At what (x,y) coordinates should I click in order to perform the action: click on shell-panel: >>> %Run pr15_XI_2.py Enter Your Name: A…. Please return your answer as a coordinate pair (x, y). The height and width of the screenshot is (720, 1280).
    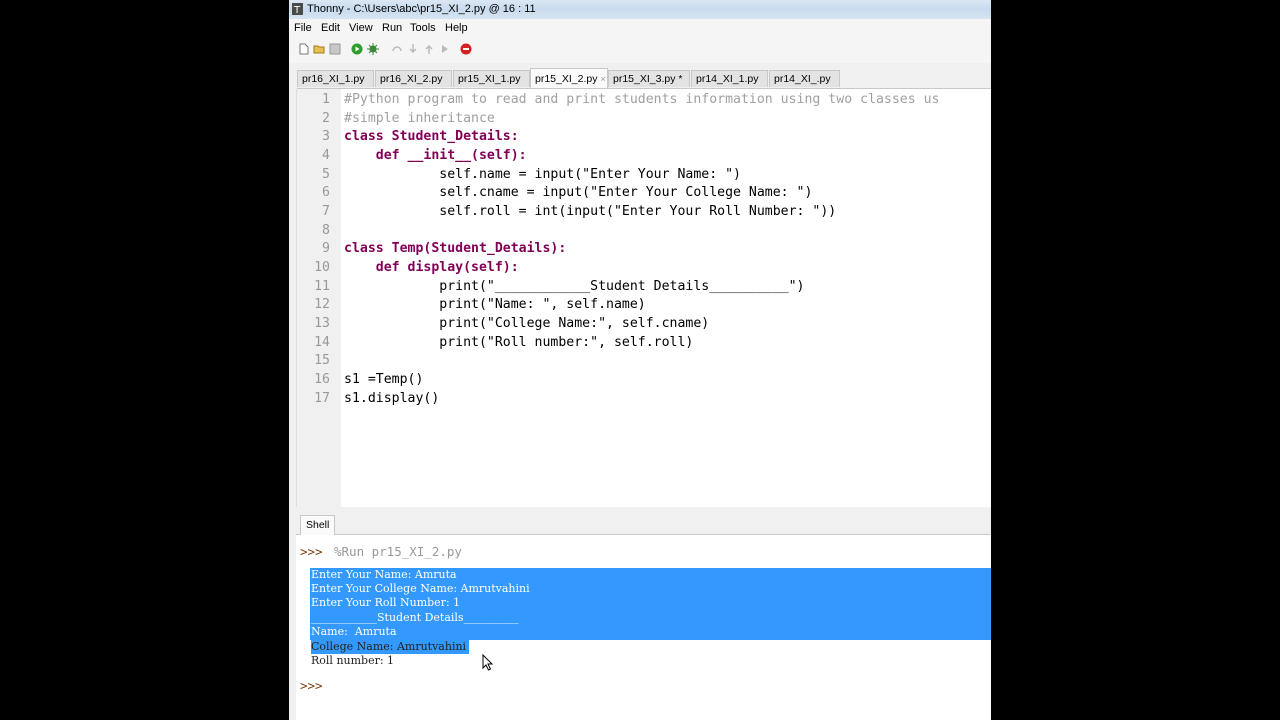
    Looking at the image, I should click on (643, 627).